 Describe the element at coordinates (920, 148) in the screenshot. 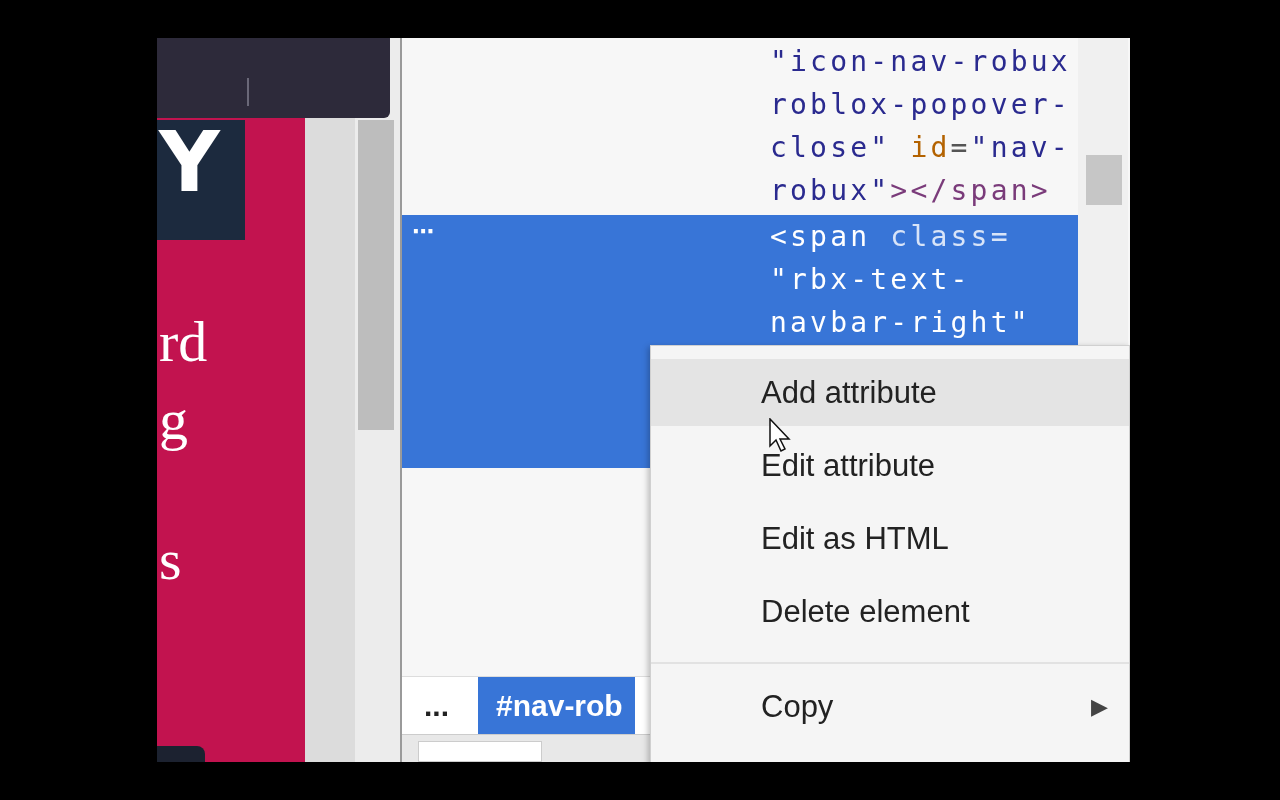

I see `code-line: close" id="nav-` at that location.